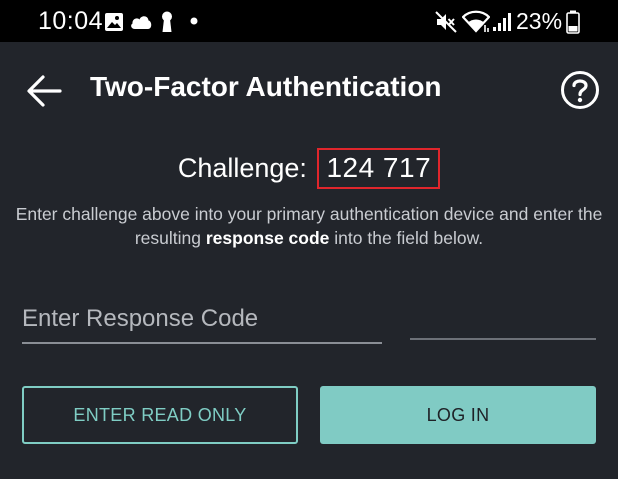 This screenshot has width=618, height=479. What do you see at coordinates (71, 21) in the screenshot?
I see `status-time: 10:04` at bounding box center [71, 21].